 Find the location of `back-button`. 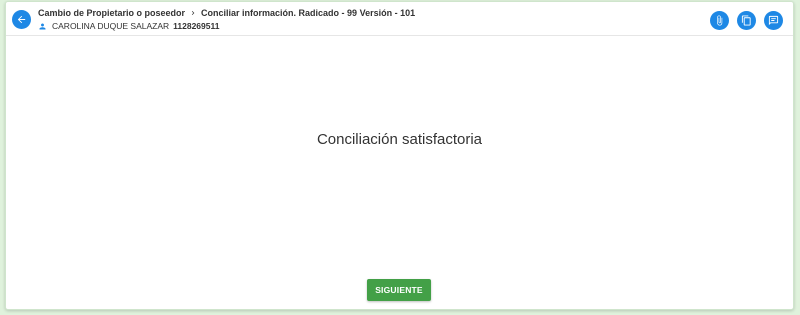

back-button is located at coordinates (21, 19).